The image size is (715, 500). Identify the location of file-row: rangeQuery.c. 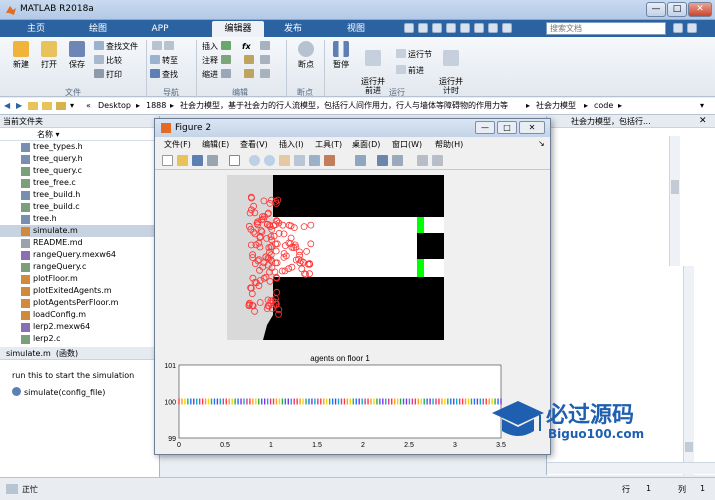
(77, 267).